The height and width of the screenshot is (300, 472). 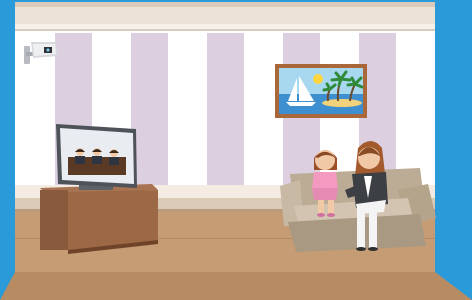 What do you see at coordinates (321, 91) in the screenshot?
I see `beach-painting` at bounding box center [321, 91].